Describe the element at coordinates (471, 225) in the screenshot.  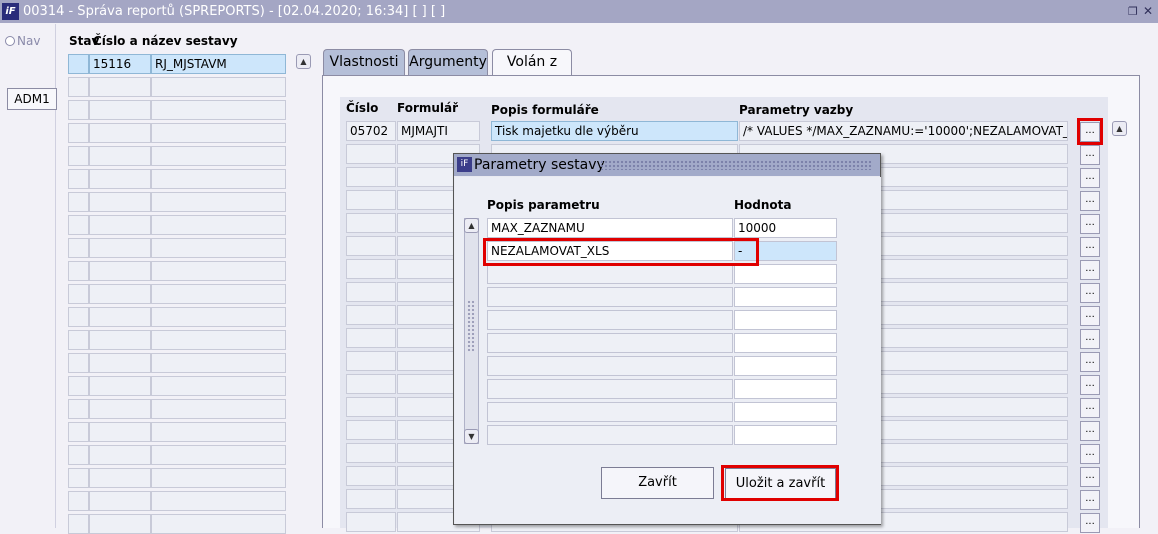
I see `dialog-scroll-up-icon: ▲` at that location.